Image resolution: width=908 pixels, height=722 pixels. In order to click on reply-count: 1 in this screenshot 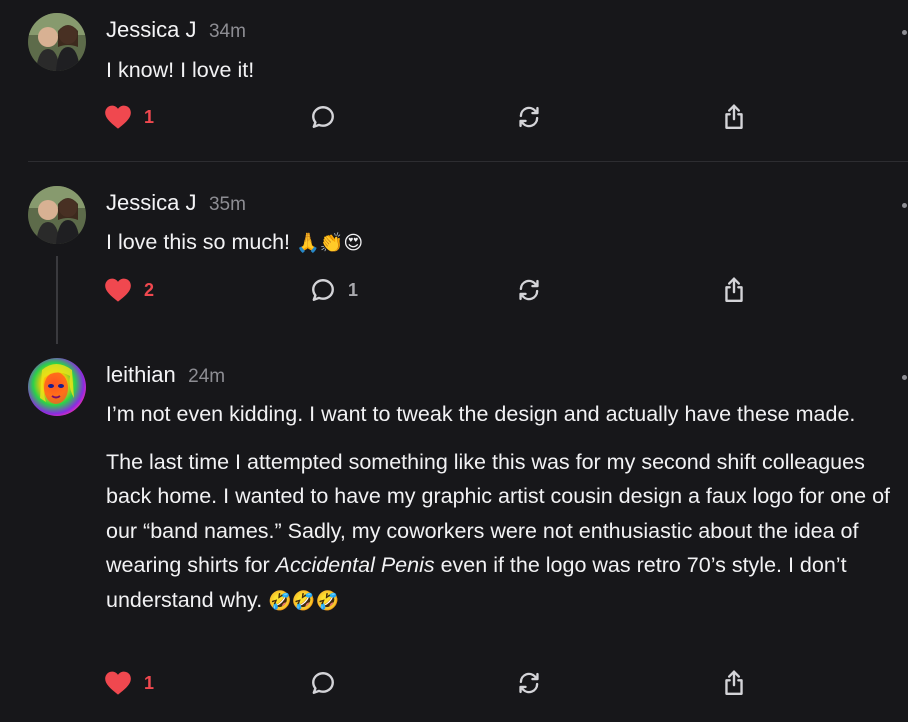, I will do `click(353, 289)`.